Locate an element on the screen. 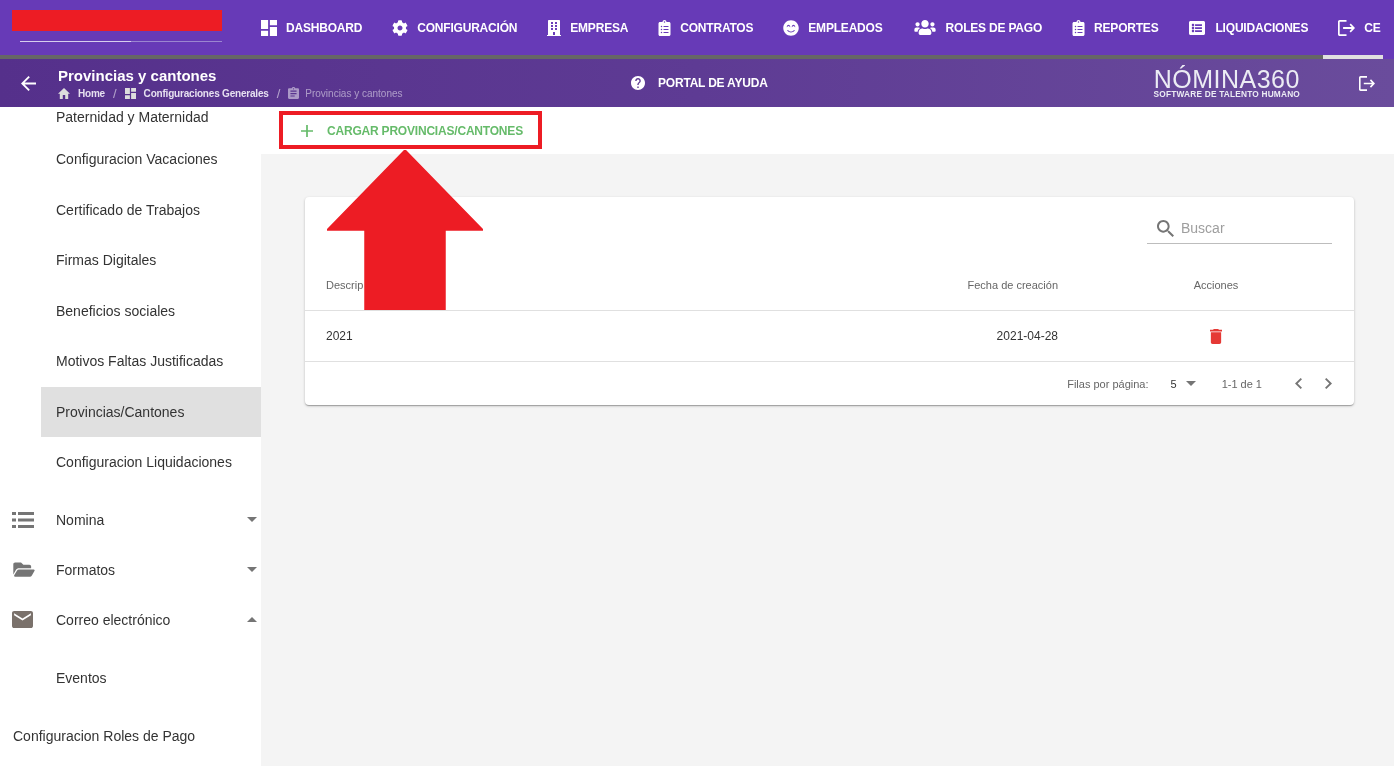 This screenshot has height=766, width=1394. rows-per-page-select: 5 is located at coordinates (1183, 383).